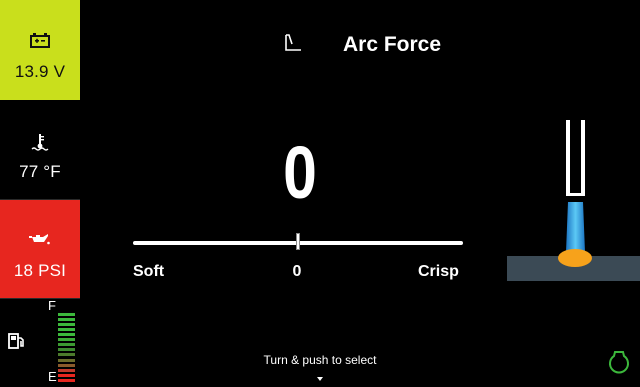  I want to click on battery-status-tile: 13.9 V, so click(40, 50).